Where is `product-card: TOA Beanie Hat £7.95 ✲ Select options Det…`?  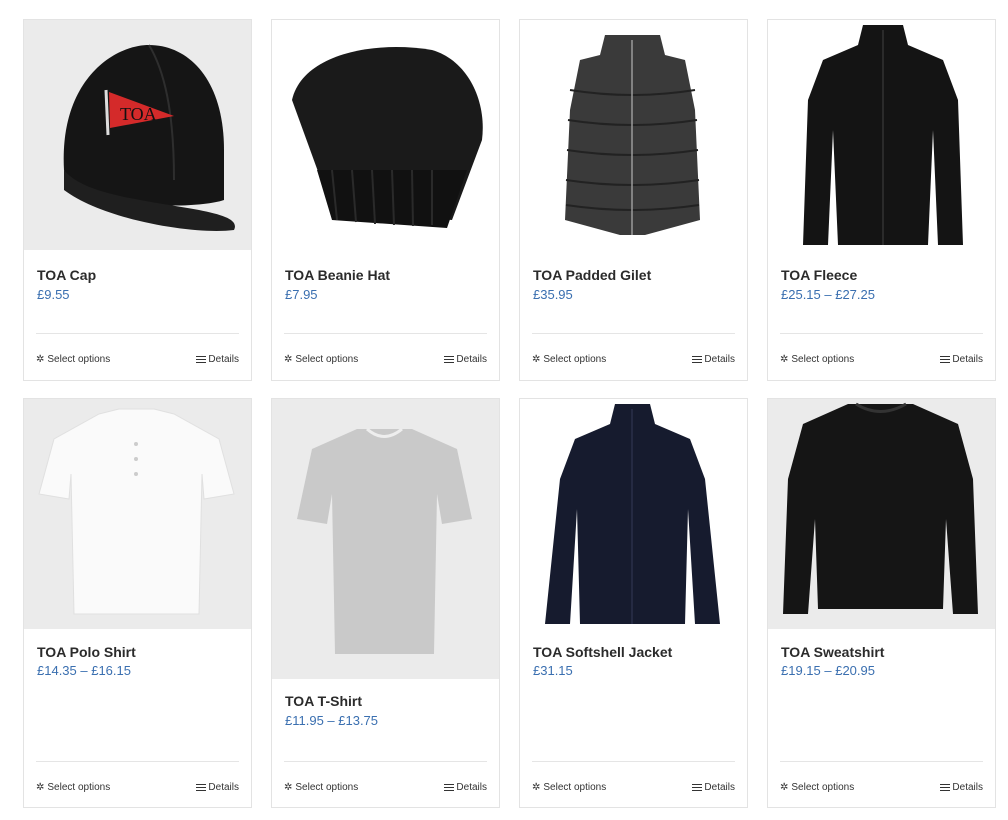 product-card: TOA Beanie Hat £7.95 ✲ Select options Det… is located at coordinates (385, 200).